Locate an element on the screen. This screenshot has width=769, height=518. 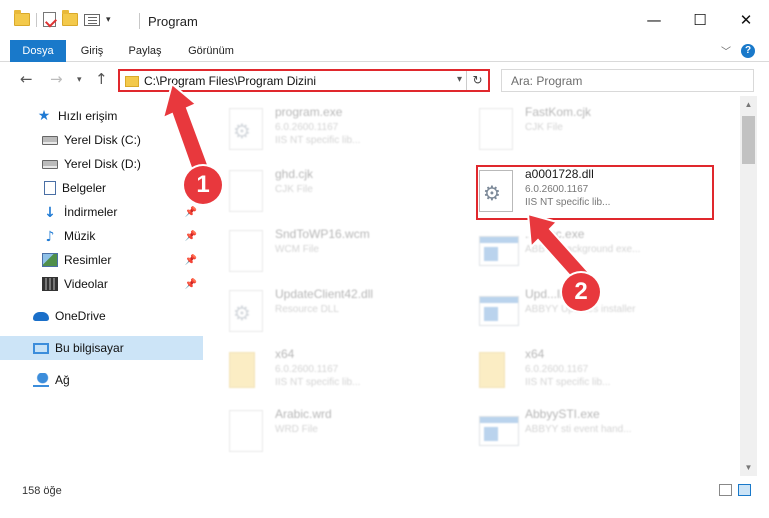
quick-access-toolbar: ▾ is located at coordinates (62, 18).